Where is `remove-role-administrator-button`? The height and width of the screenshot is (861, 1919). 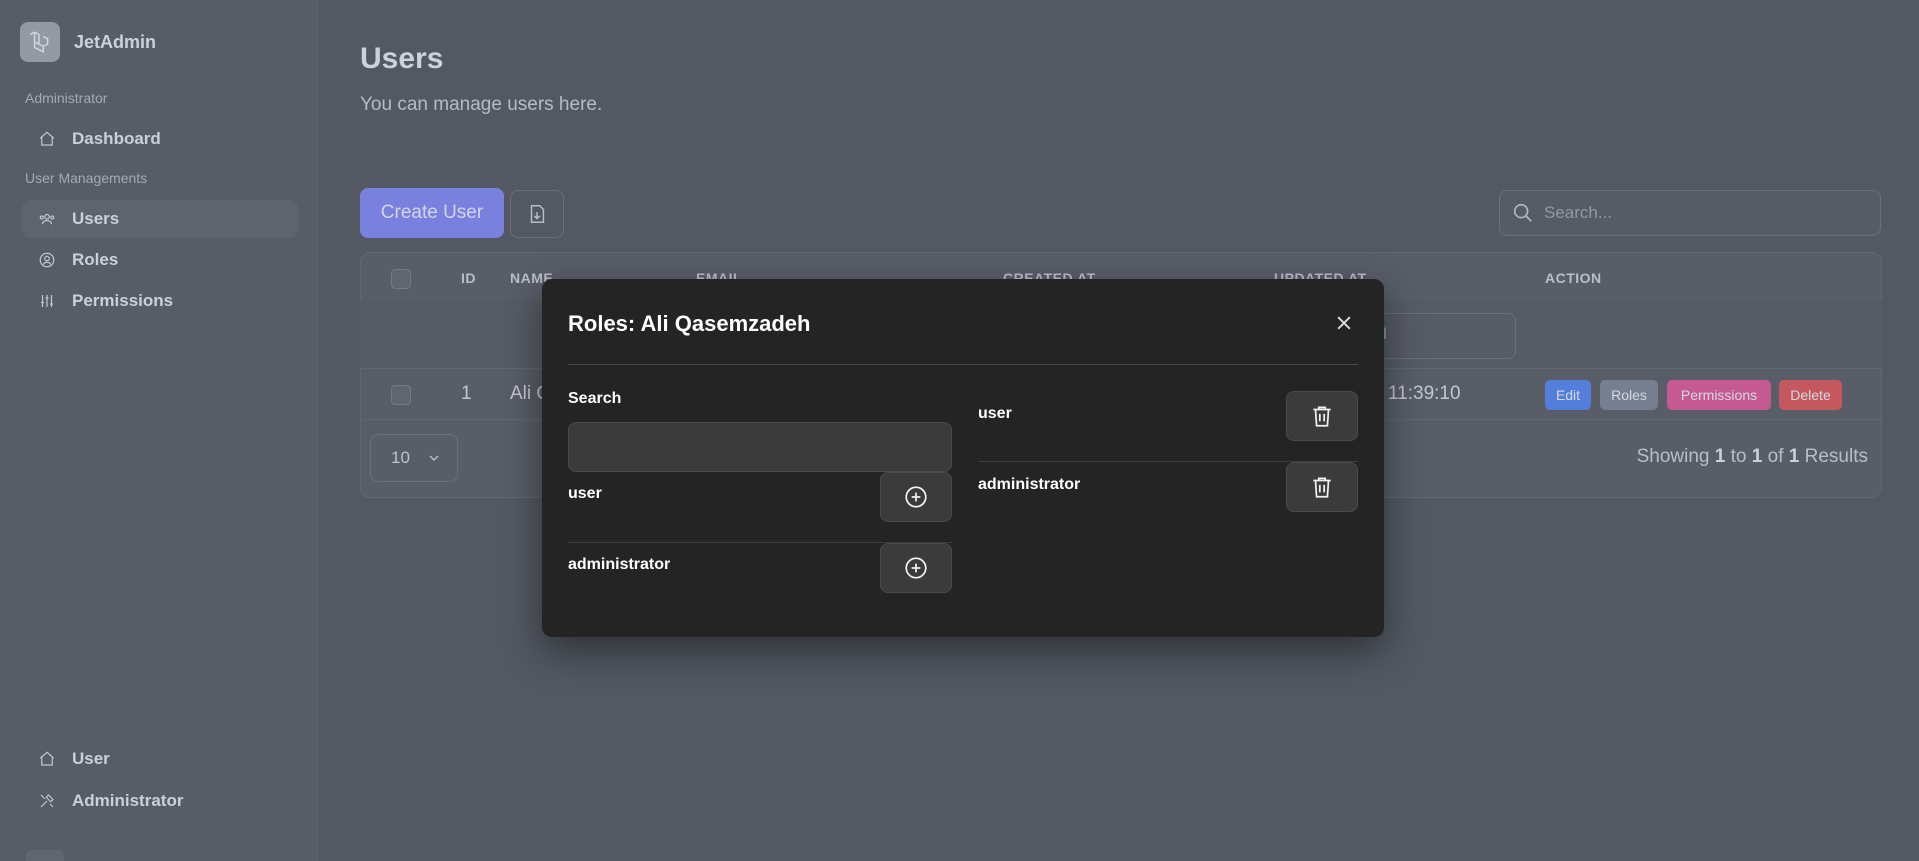
remove-role-administrator-button is located at coordinates (1322, 487).